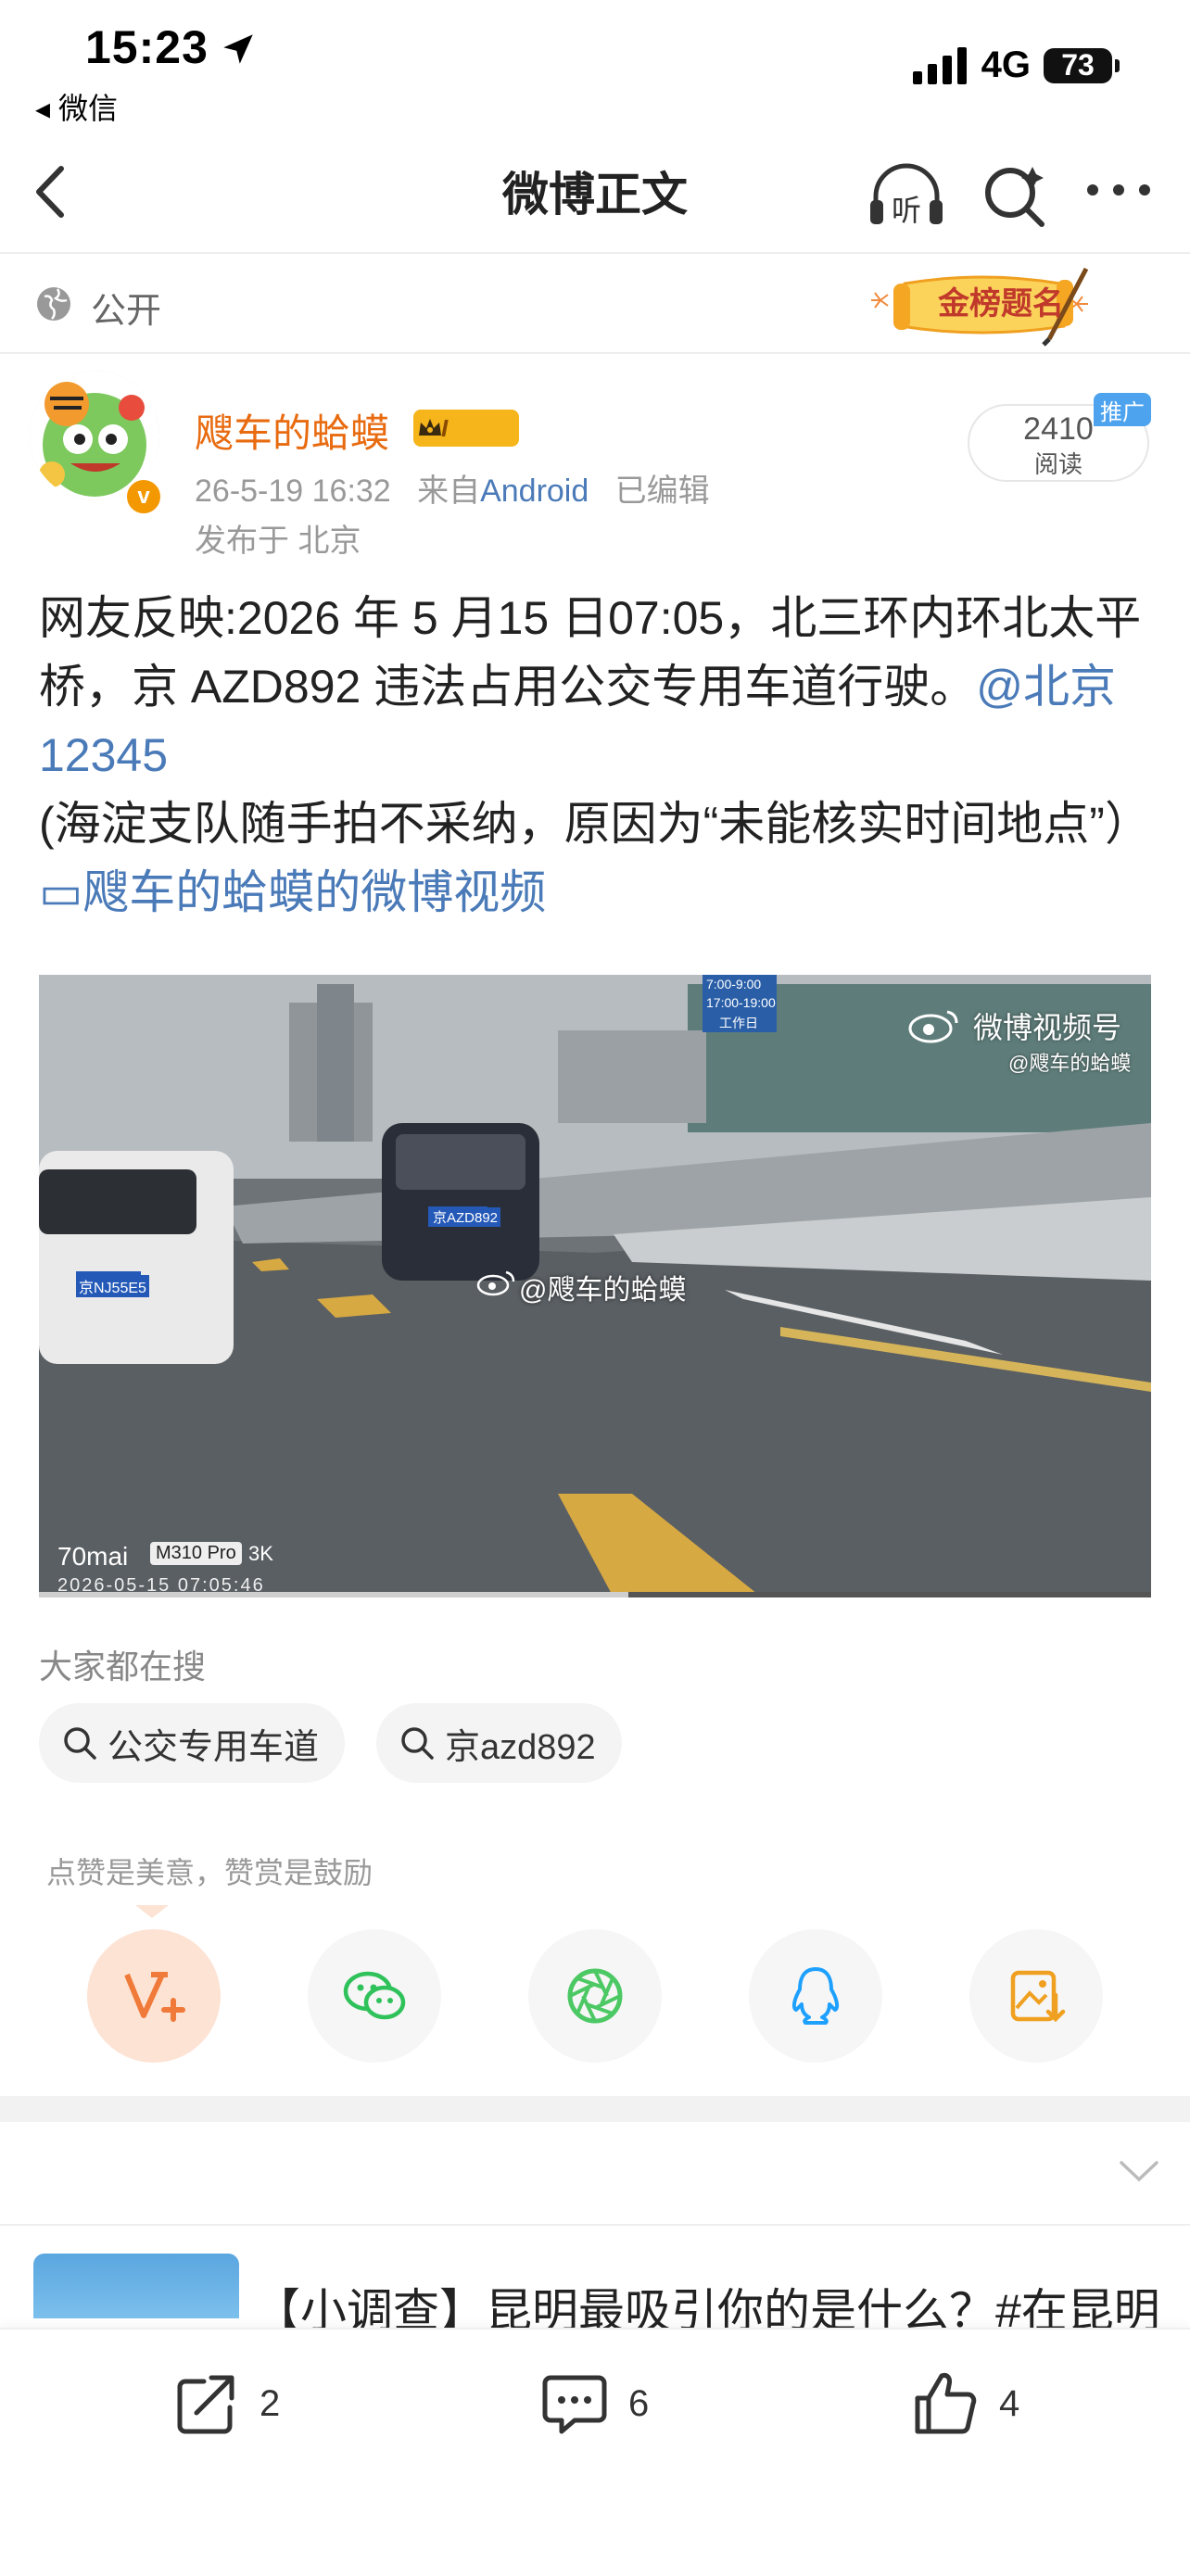  What do you see at coordinates (136, 2286) in the screenshot?
I see `next-post-thumbnail` at bounding box center [136, 2286].